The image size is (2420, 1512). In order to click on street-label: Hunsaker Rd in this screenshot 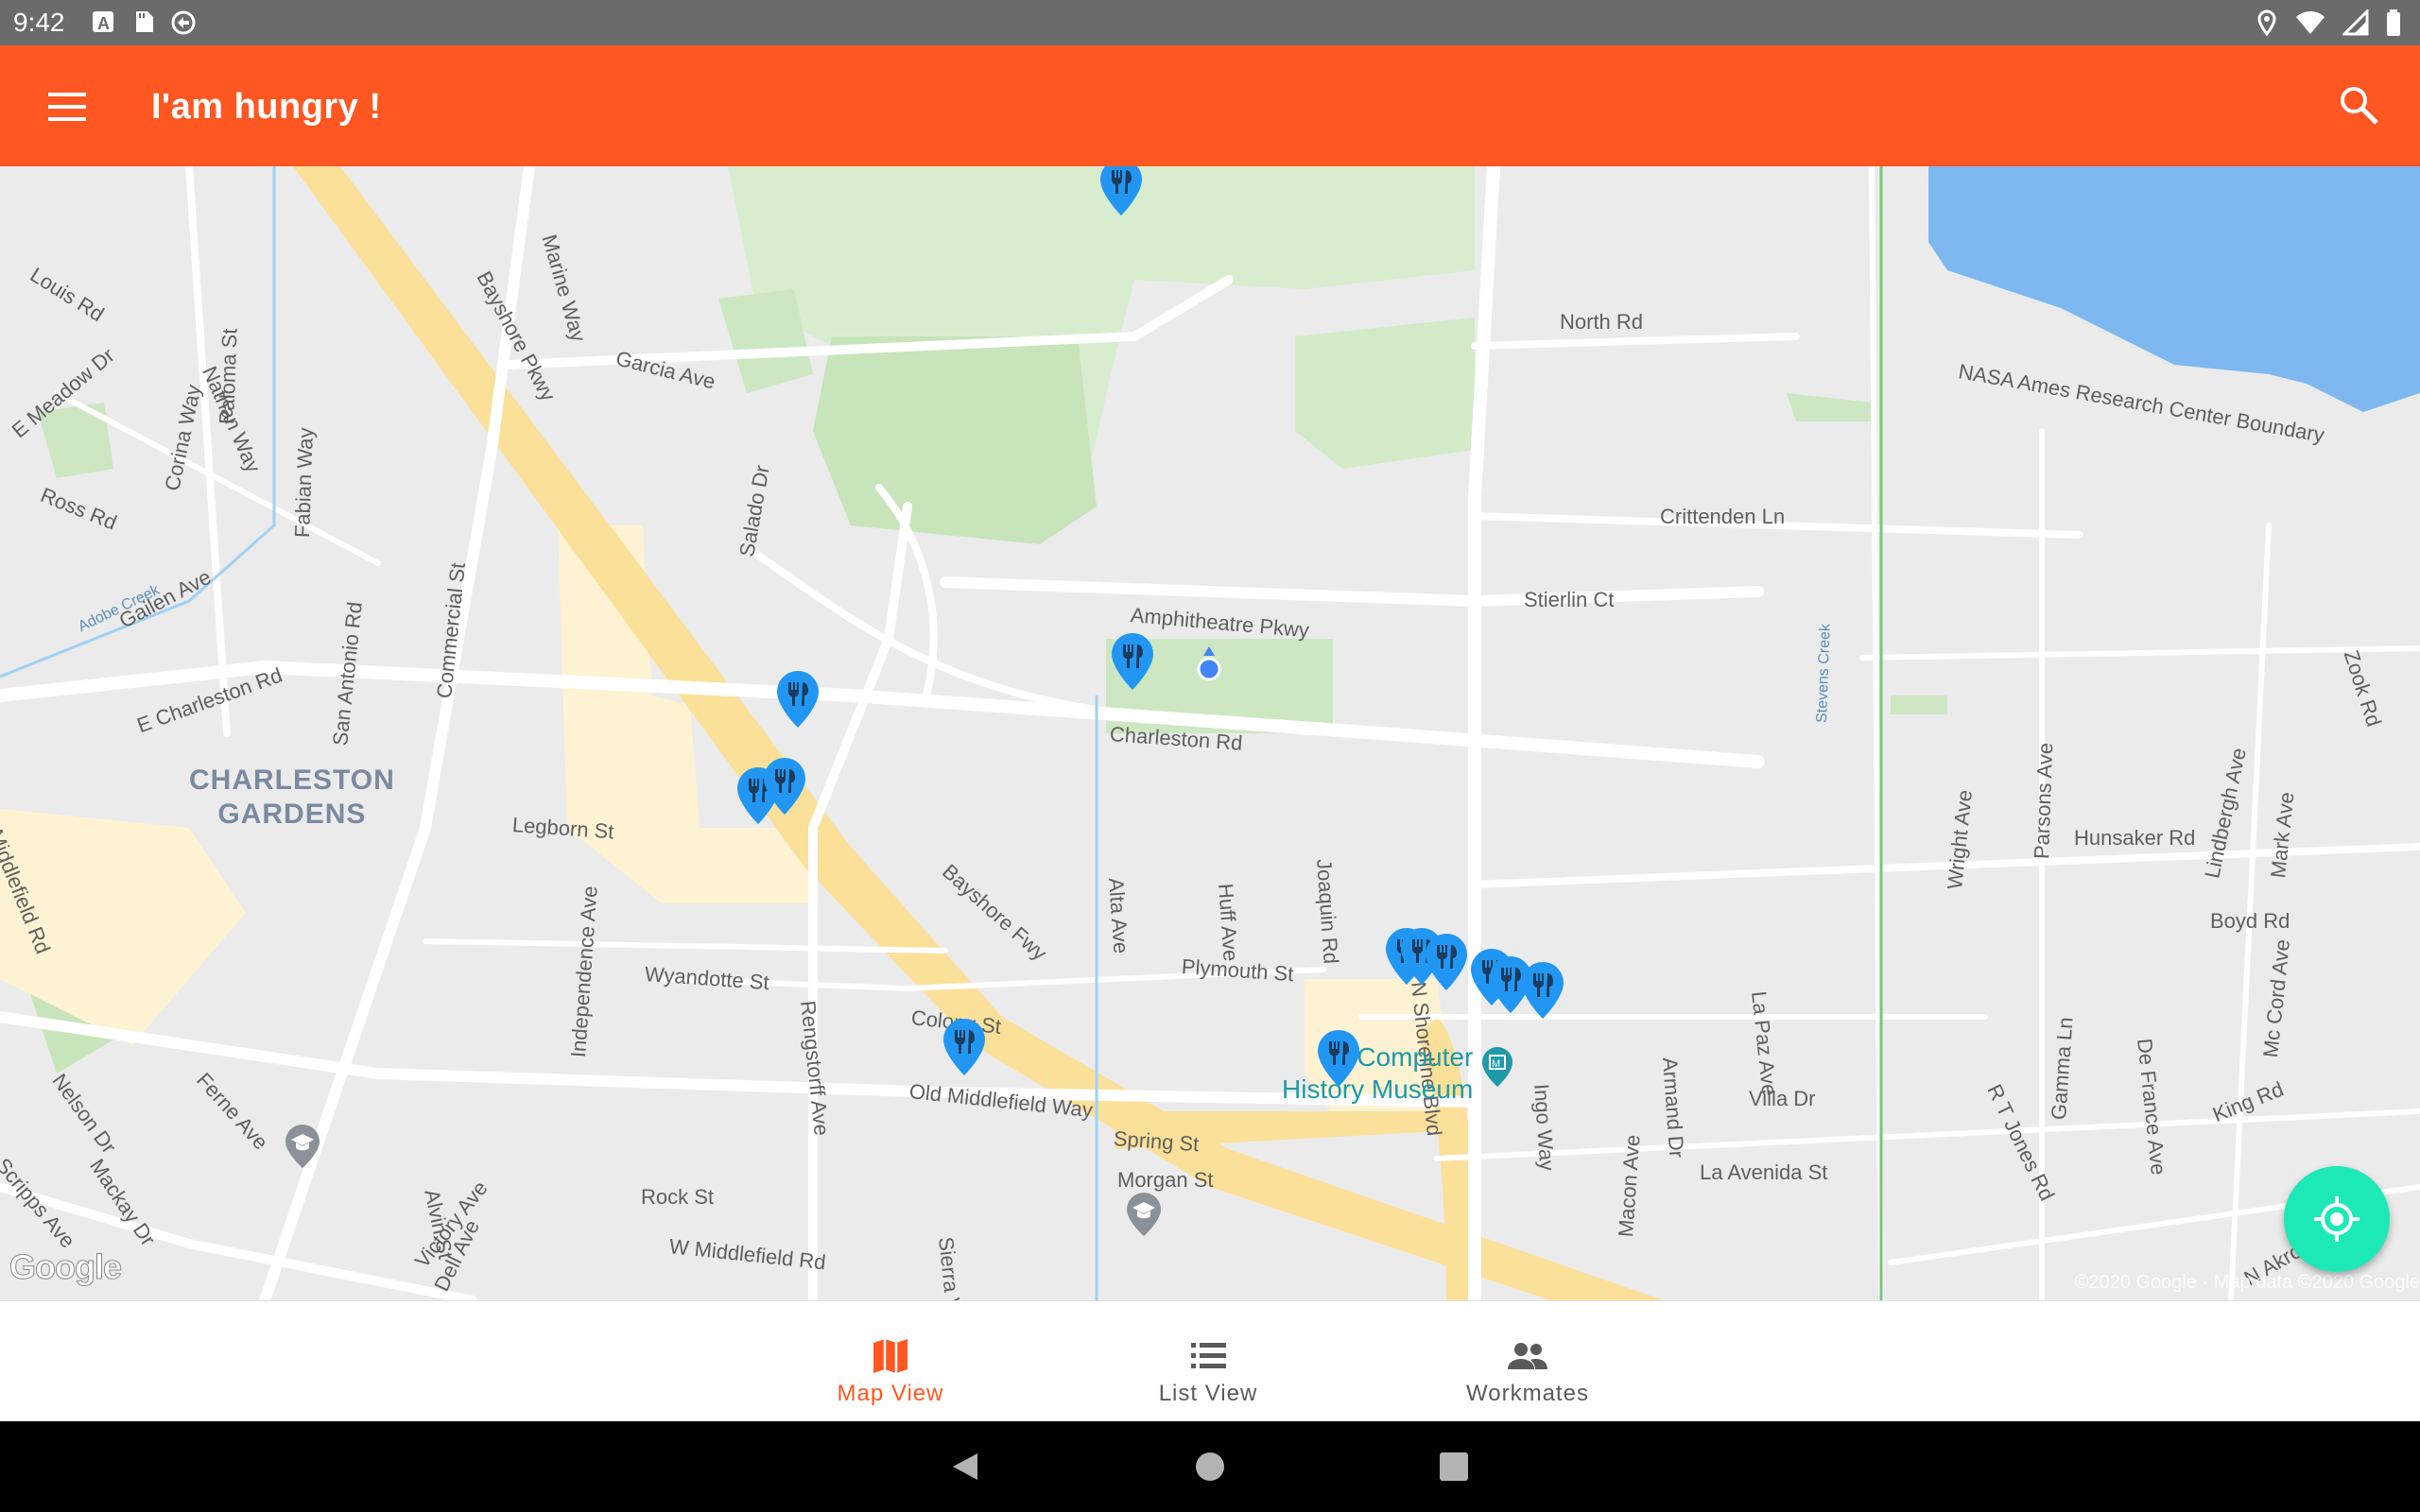, I will do `click(2135, 838)`.